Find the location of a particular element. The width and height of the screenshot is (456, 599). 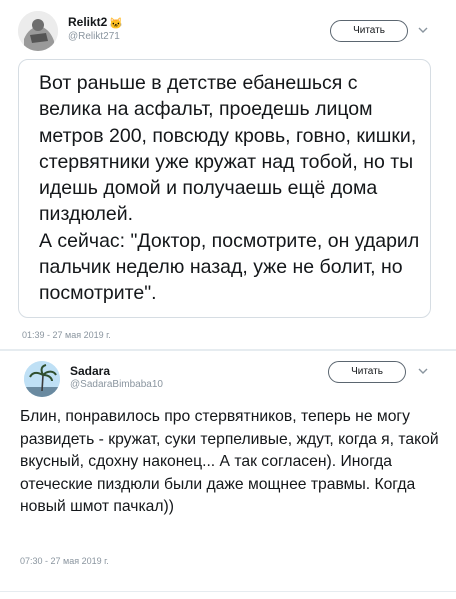

user-handle: @SadaraBimbaba10 is located at coordinates (116, 384).